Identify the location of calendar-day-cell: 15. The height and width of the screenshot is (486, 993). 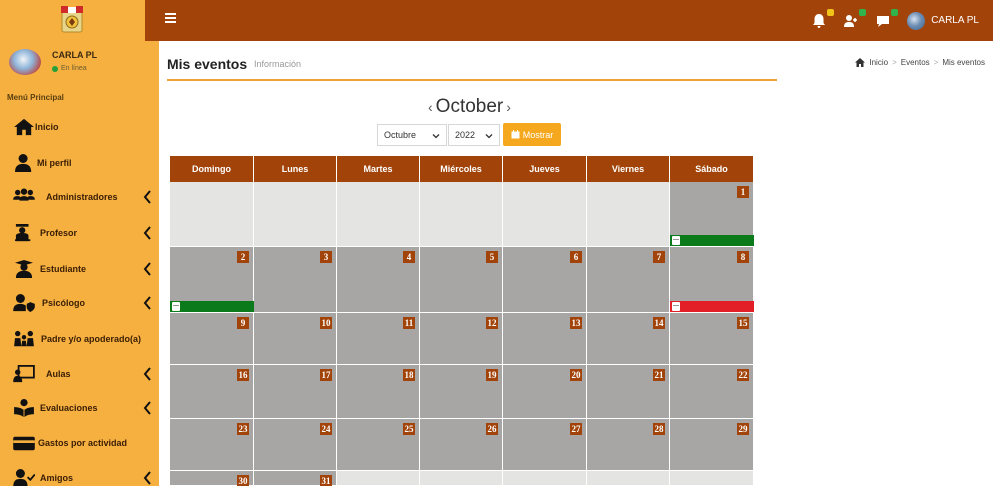
(712, 339).